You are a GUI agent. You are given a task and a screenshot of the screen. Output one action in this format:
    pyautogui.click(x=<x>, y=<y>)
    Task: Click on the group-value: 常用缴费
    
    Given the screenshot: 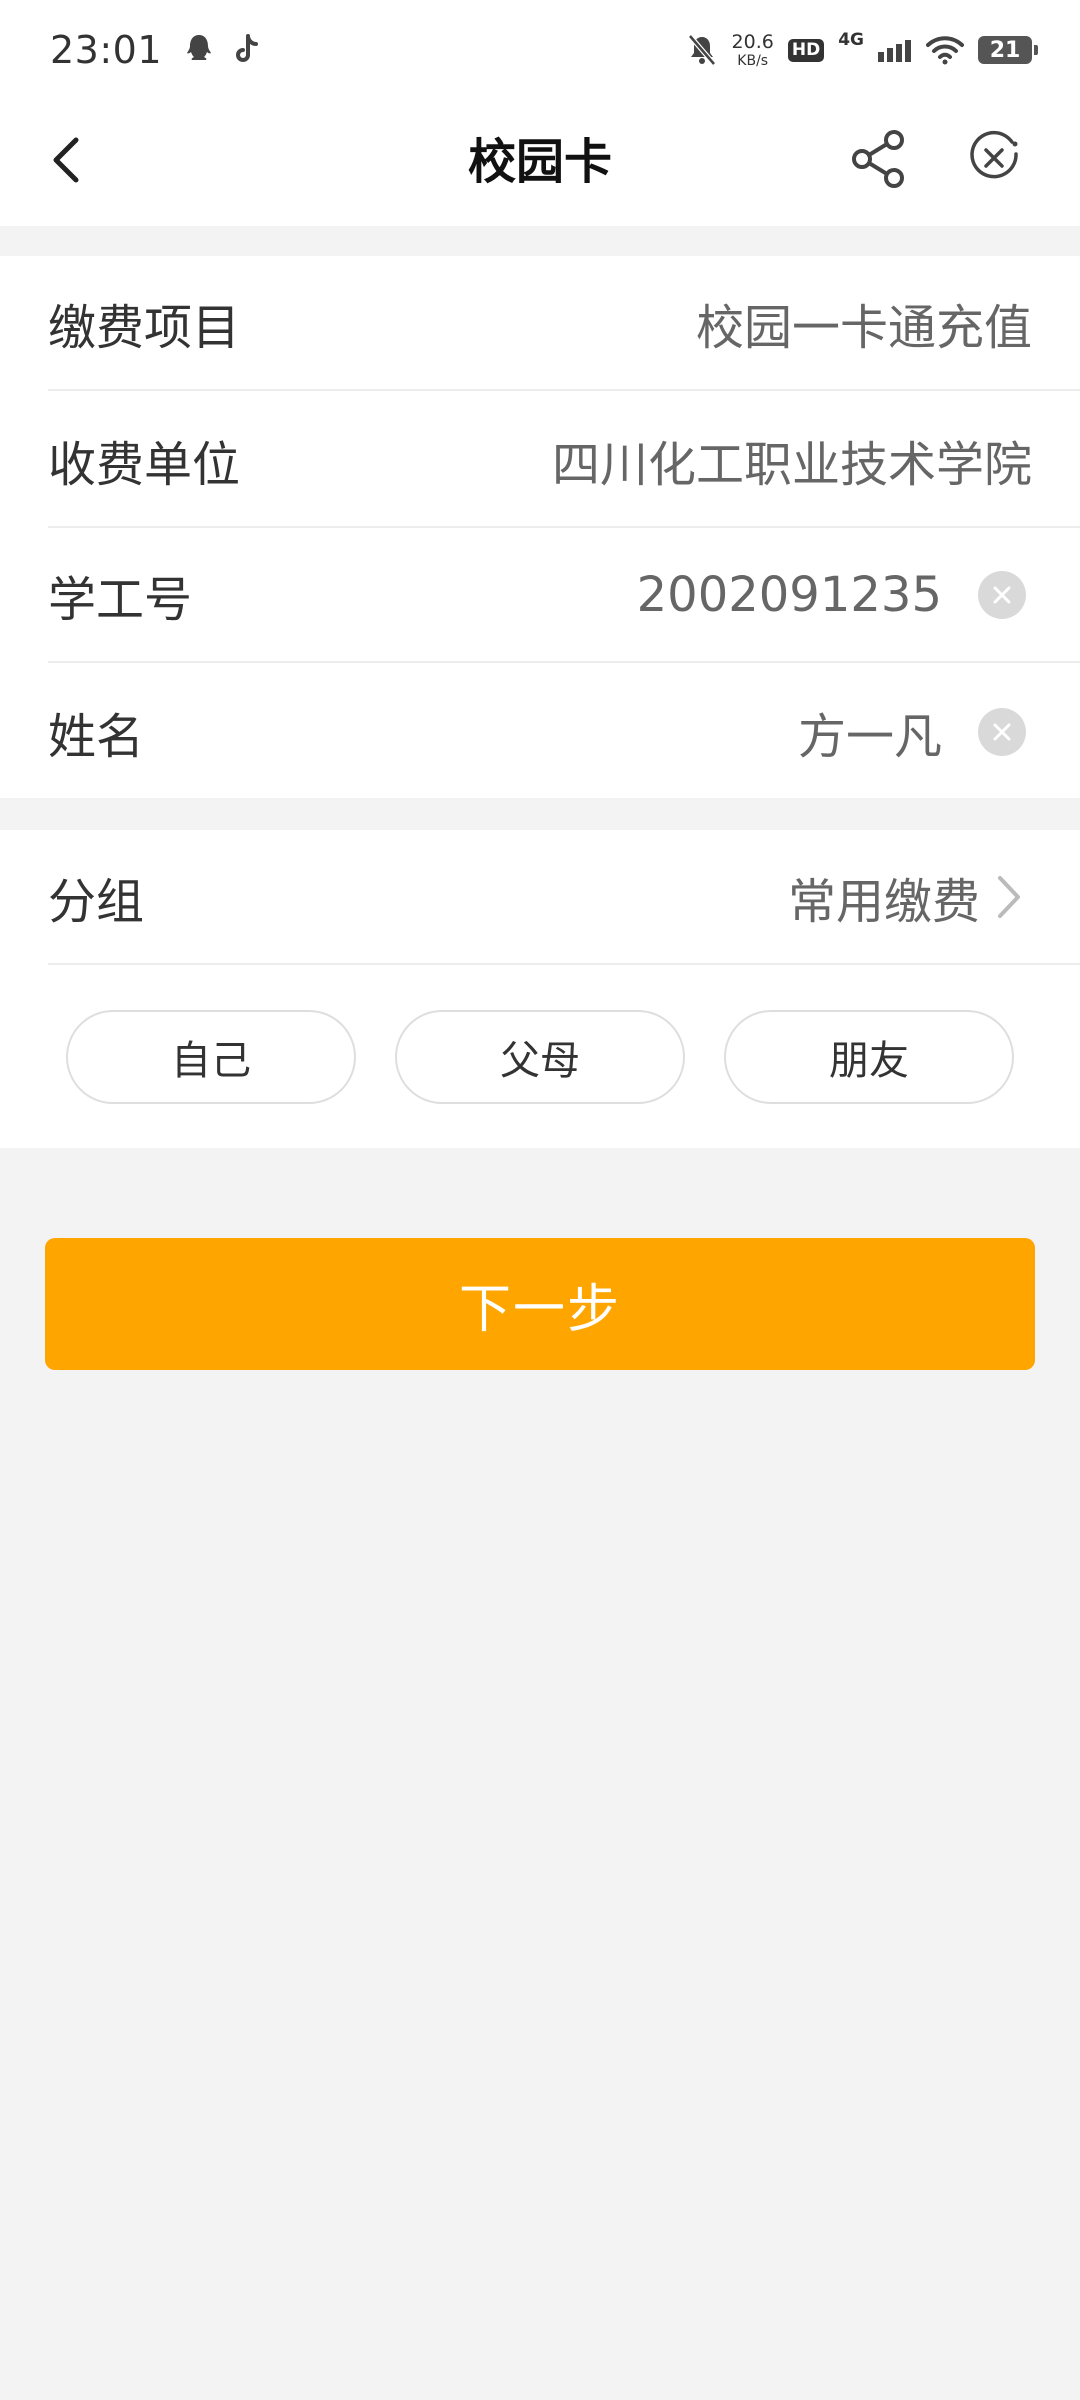 What is the action you would take?
    pyautogui.click(x=883, y=901)
    